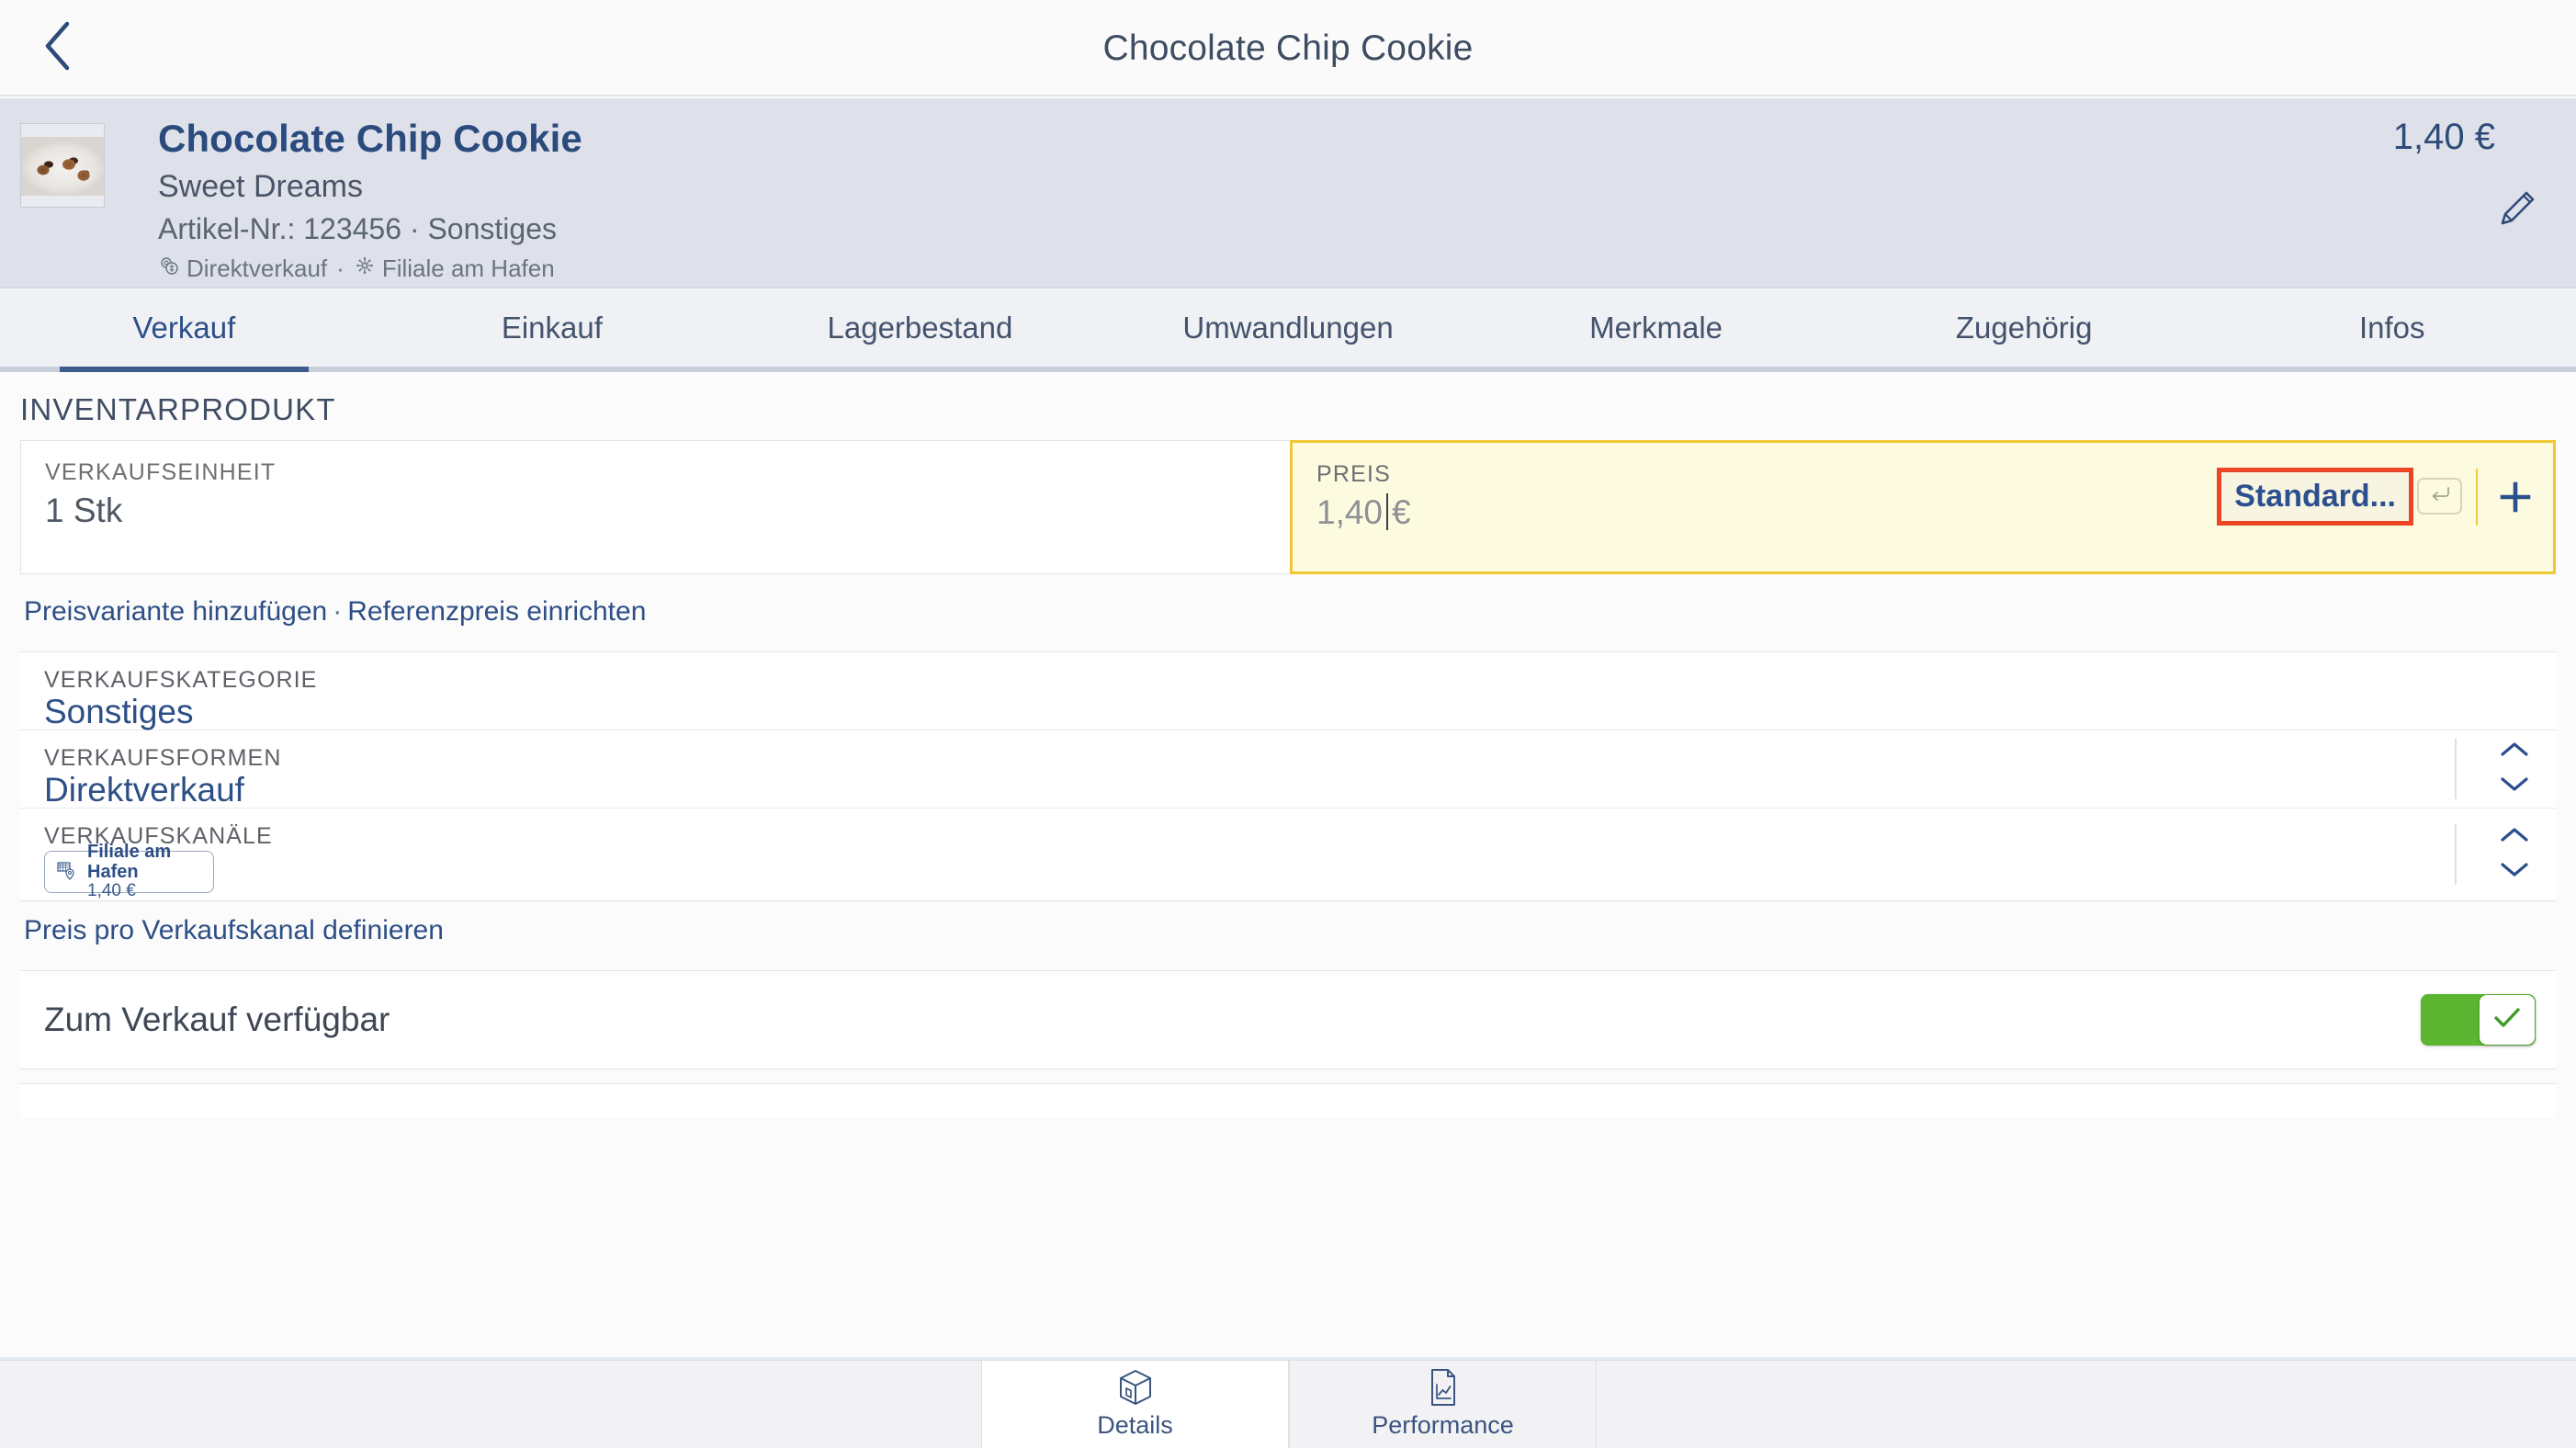  Describe the element at coordinates (1354, 474) in the screenshot. I see `price-label: PREIS` at that location.